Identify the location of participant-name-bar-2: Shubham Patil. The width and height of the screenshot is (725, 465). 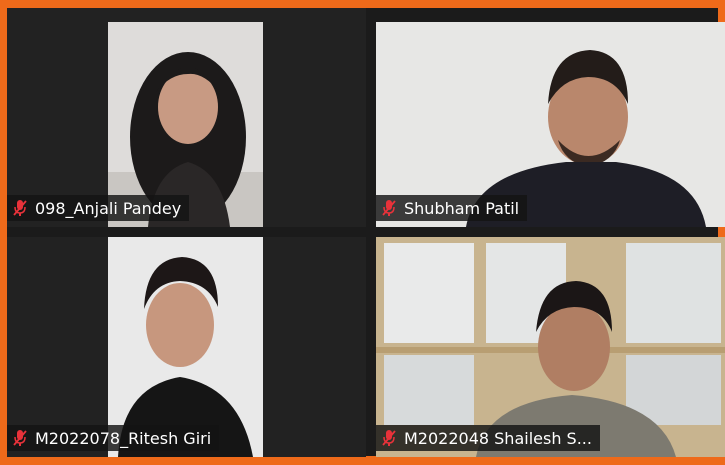
(452, 208).